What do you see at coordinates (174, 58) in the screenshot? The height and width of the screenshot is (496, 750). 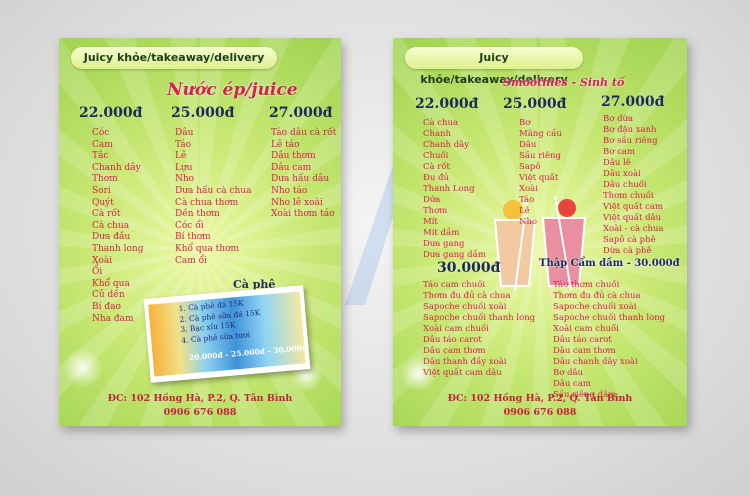 I see `header-pill: Juicy khỏe/takeaway/delivery` at bounding box center [174, 58].